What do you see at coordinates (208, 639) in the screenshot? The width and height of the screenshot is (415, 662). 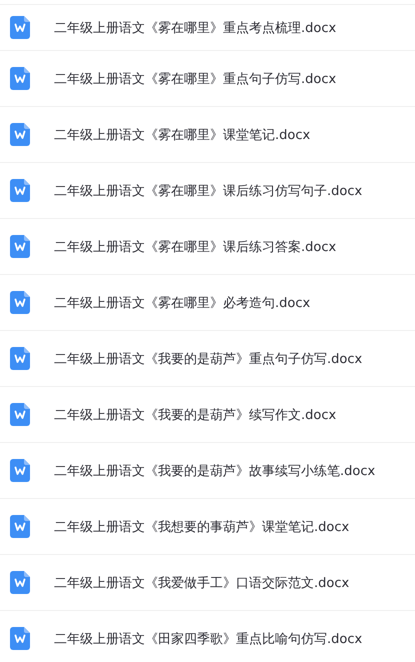 I see `file-name: 二年级上册语文《田家四季歌》重点比喻句仿写.docx` at bounding box center [208, 639].